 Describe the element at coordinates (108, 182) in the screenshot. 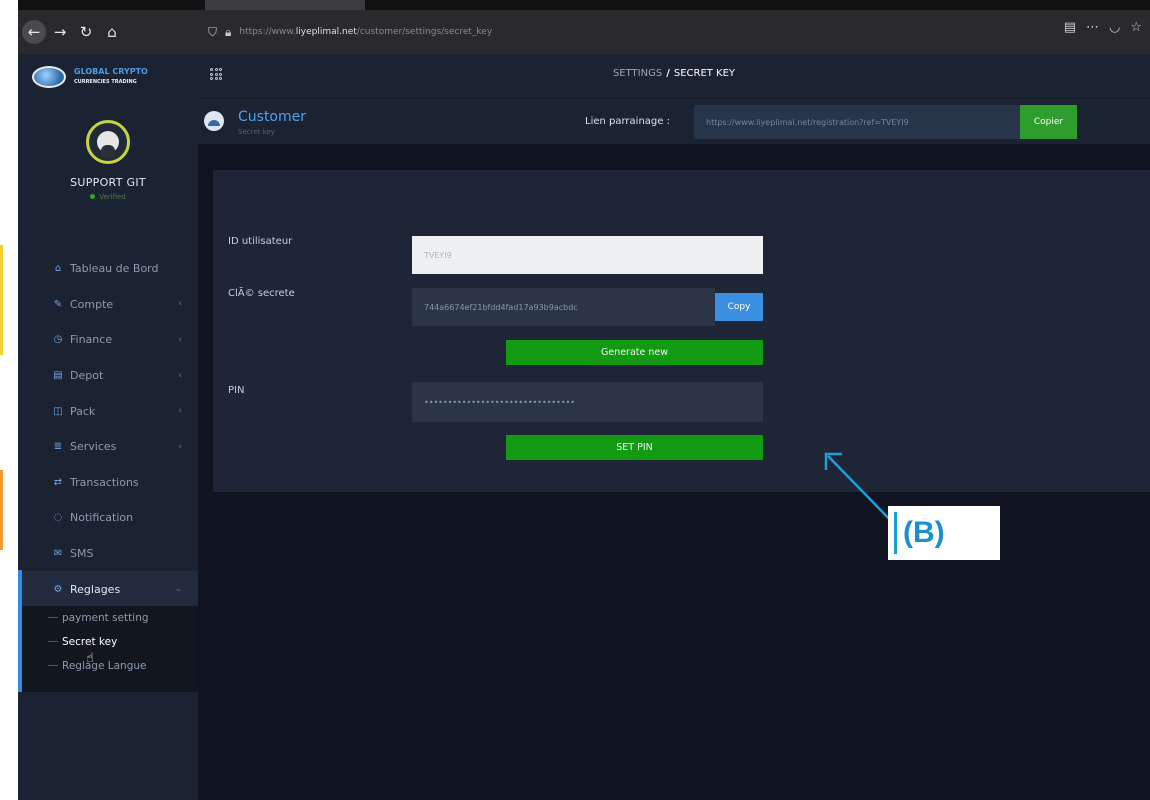

I see `profile-name: SUPPORT GIT` at that location.